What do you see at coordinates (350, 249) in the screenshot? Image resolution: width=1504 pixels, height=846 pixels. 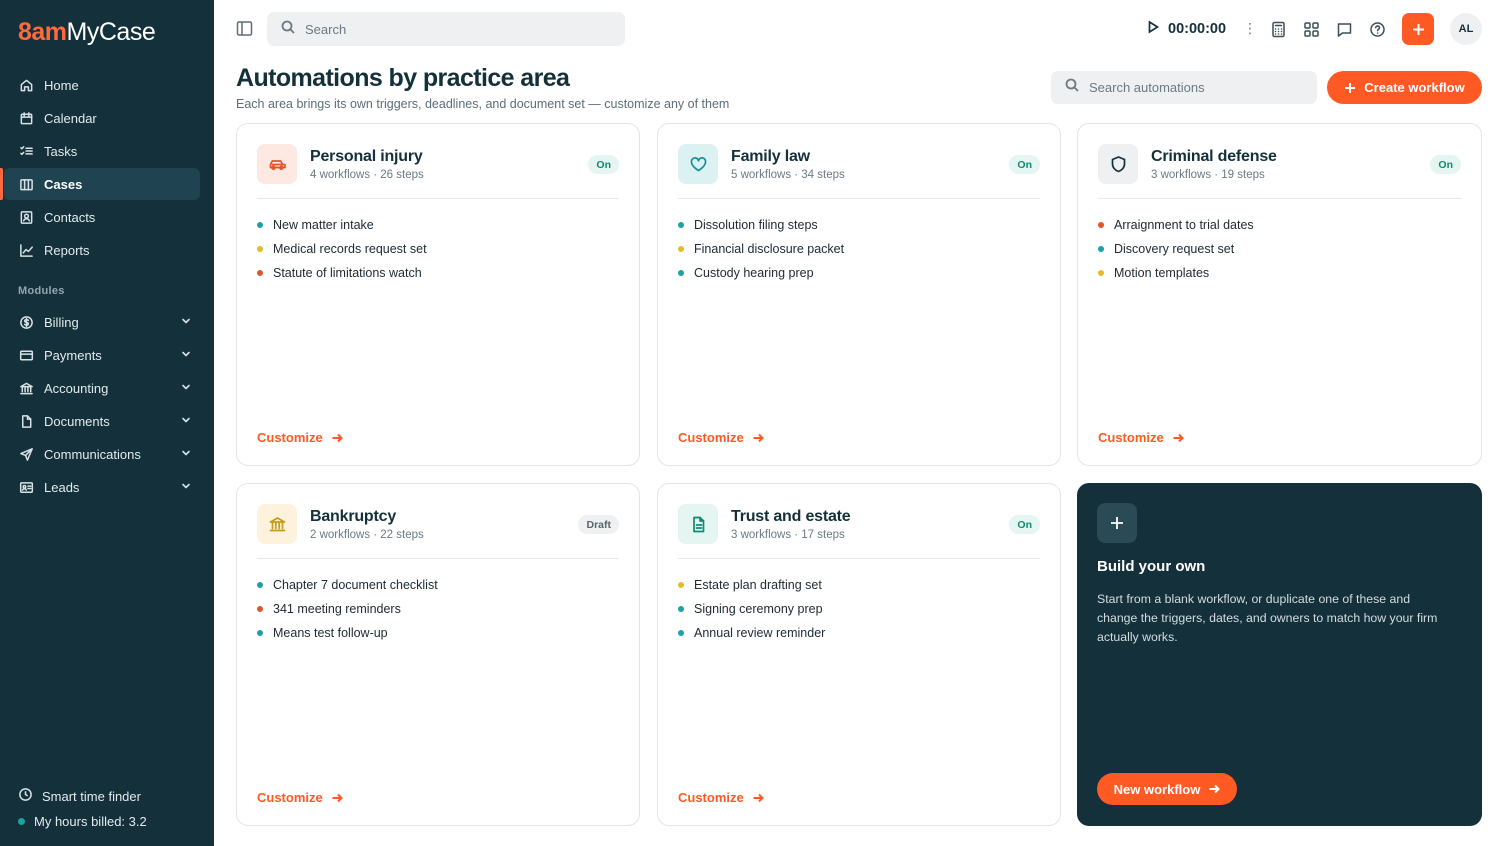 I see `list-item-label: Medical records request set` at bounding box center [350, 249].